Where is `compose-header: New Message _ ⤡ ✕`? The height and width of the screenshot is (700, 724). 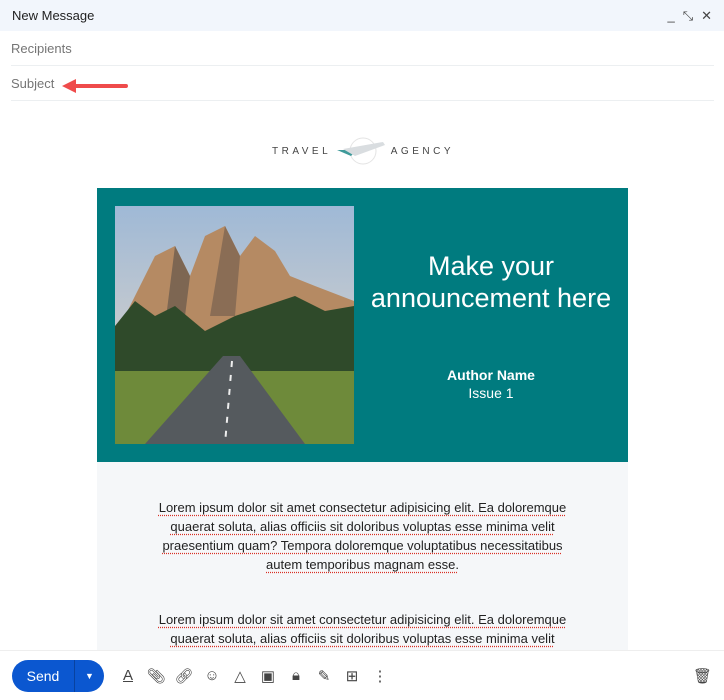 compose-header: New Message _ ⤡ ✕ is located at coordinates (362, 15).